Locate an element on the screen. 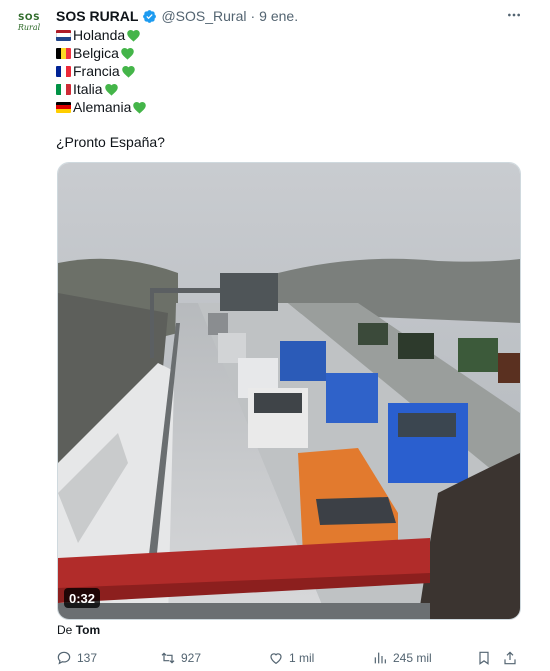 The width and height of the screenshot is (550, 671). germany-flag-icon is located at coordinates (63, 107).